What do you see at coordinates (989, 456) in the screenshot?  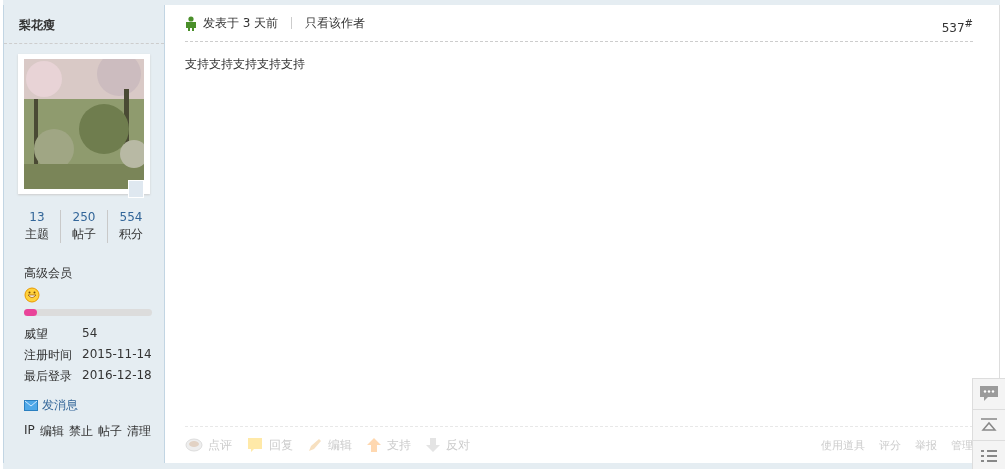 I see `list-icon` at bounding box center [989, 456].